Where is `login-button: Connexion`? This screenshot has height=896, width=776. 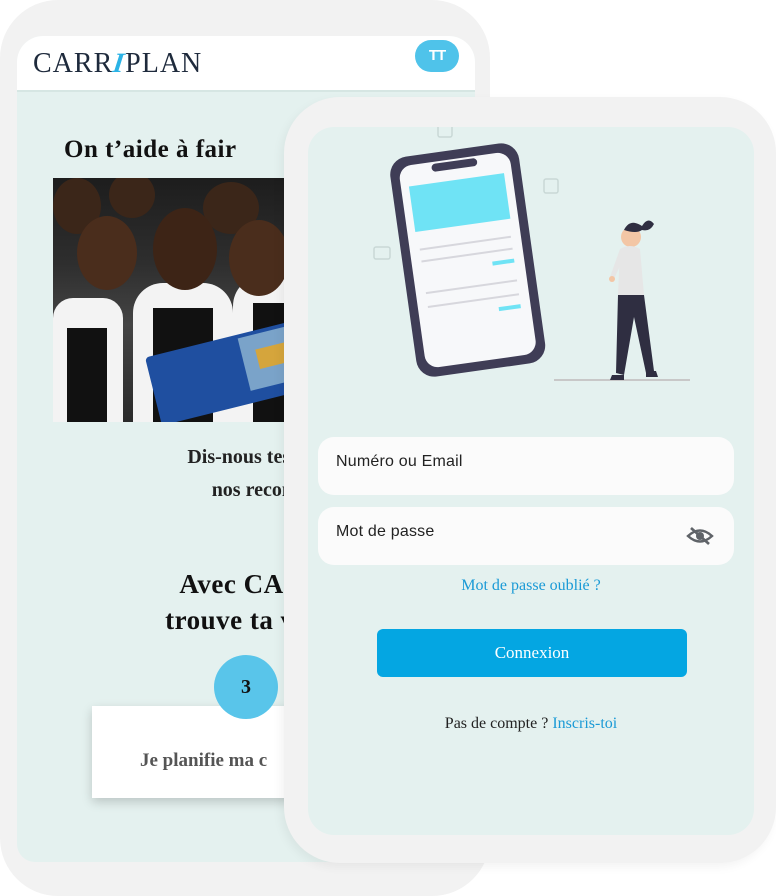
login-button: Connexion is located at coordinates (532, 653).